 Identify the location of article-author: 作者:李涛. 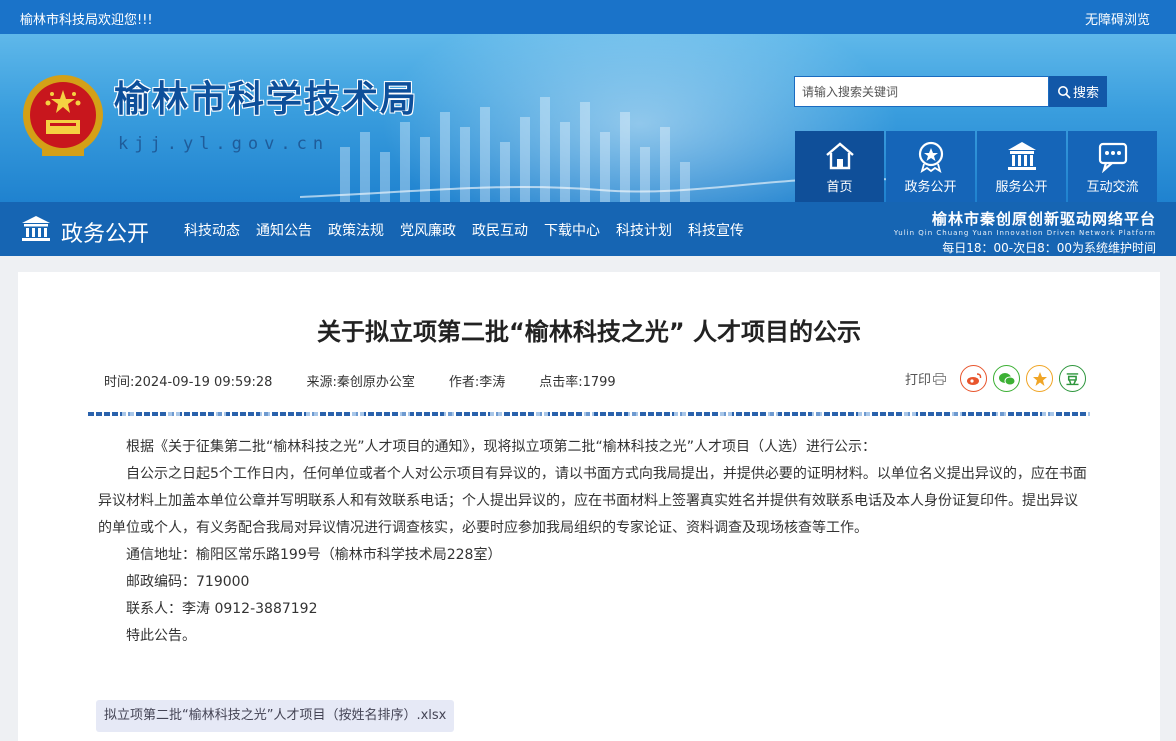
(477, 382).